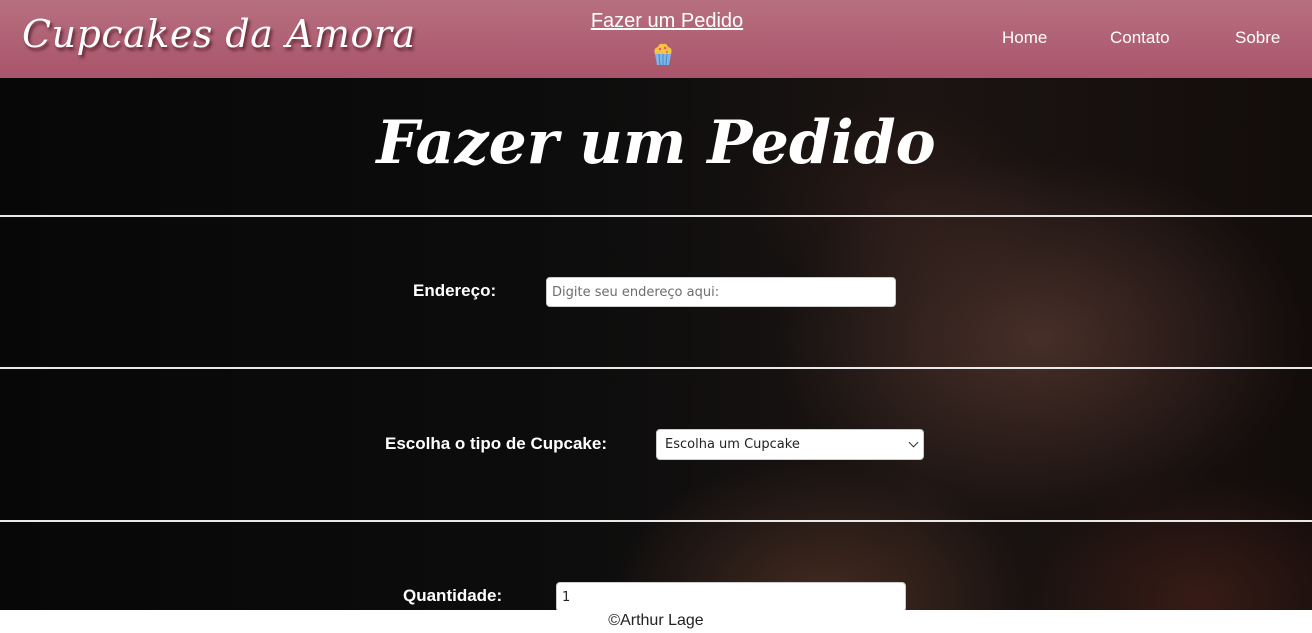 The image size is (1312, 633). I want to click on cupcake-type-selected: Escolha um Cupcake, so click(732, 444).